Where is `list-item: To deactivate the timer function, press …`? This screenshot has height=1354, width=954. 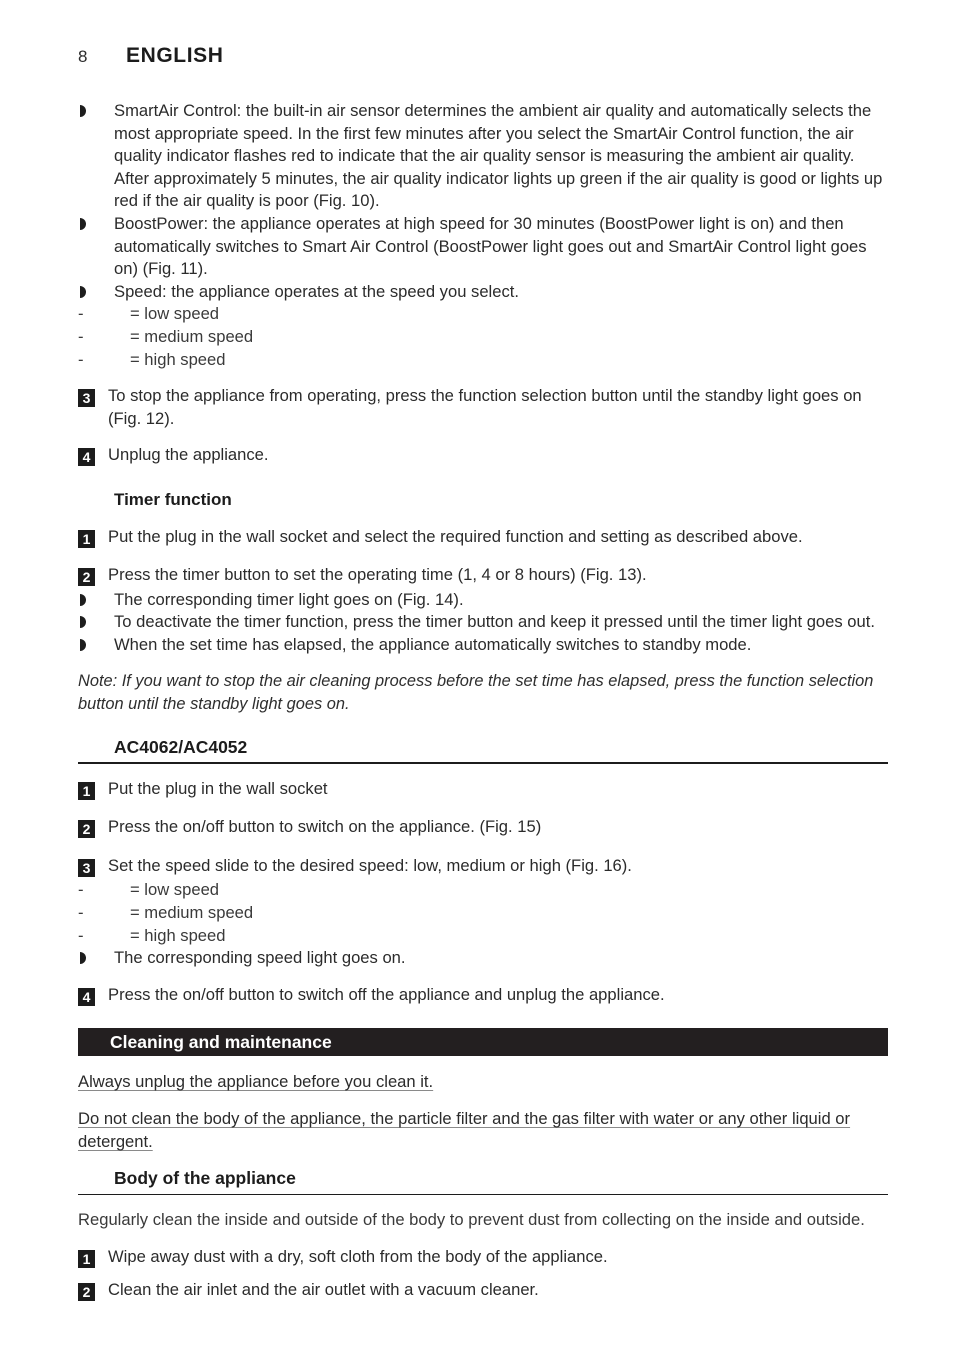 list-item: To deactivate the timer function, press … is located at coordinates (483, 622).